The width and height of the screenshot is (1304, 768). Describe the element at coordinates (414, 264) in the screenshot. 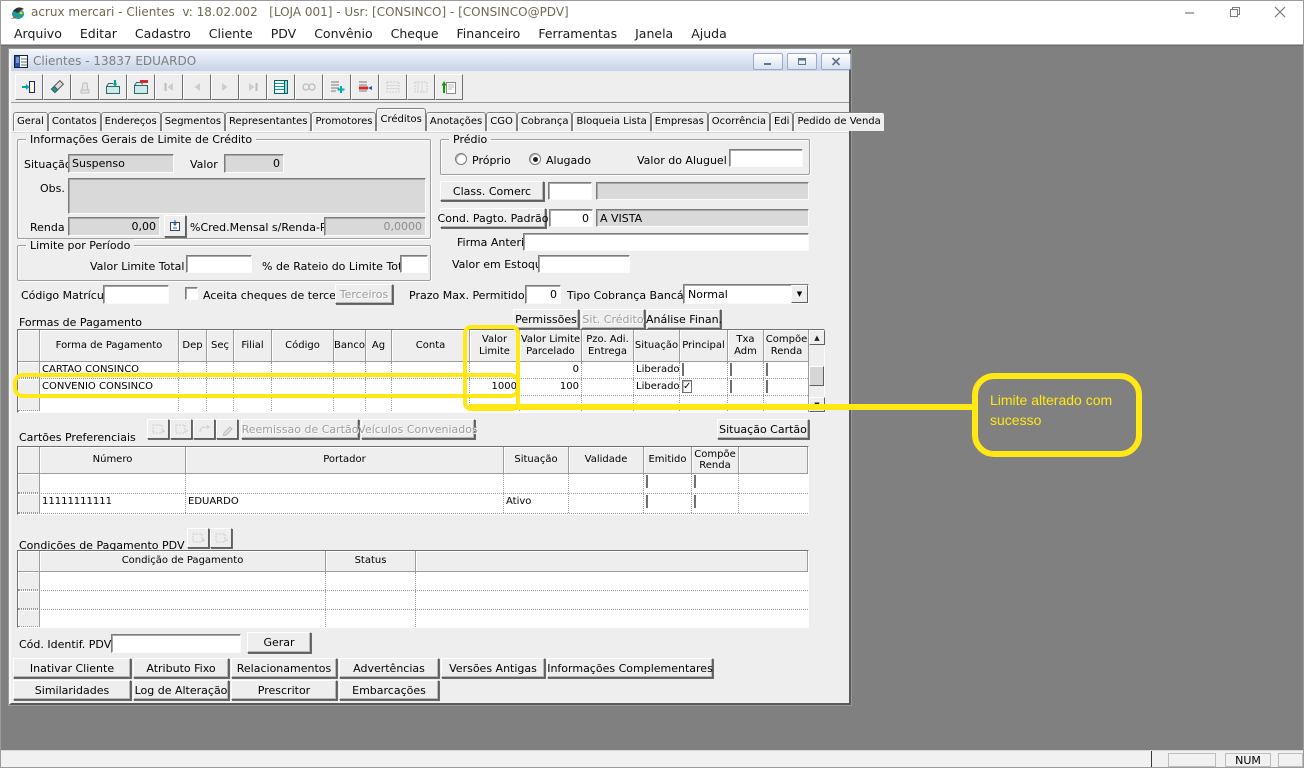

I see `rateio-field` at that location.